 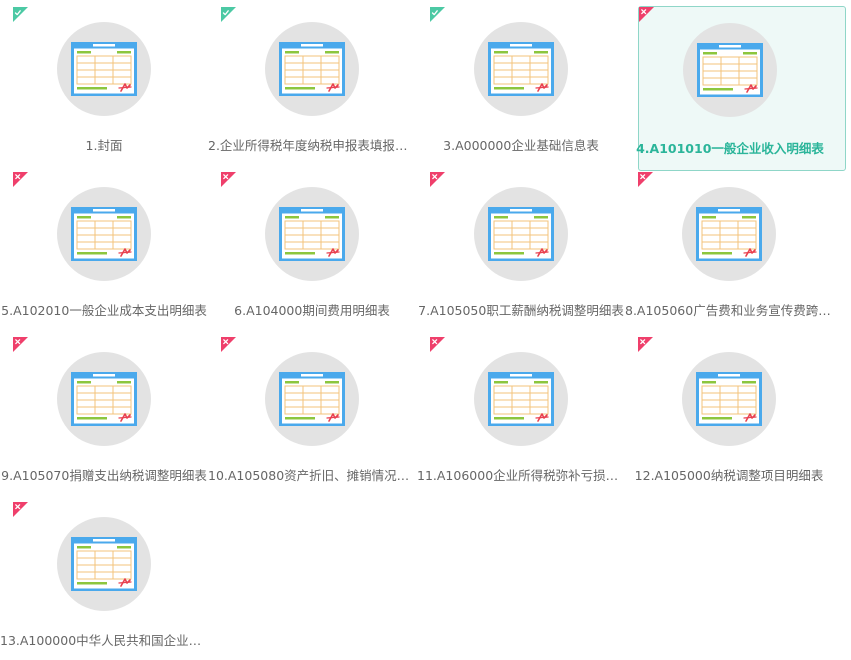 I want to click on form-tile: 3.A000000企业基础信息表, so click(x=521, y=82).